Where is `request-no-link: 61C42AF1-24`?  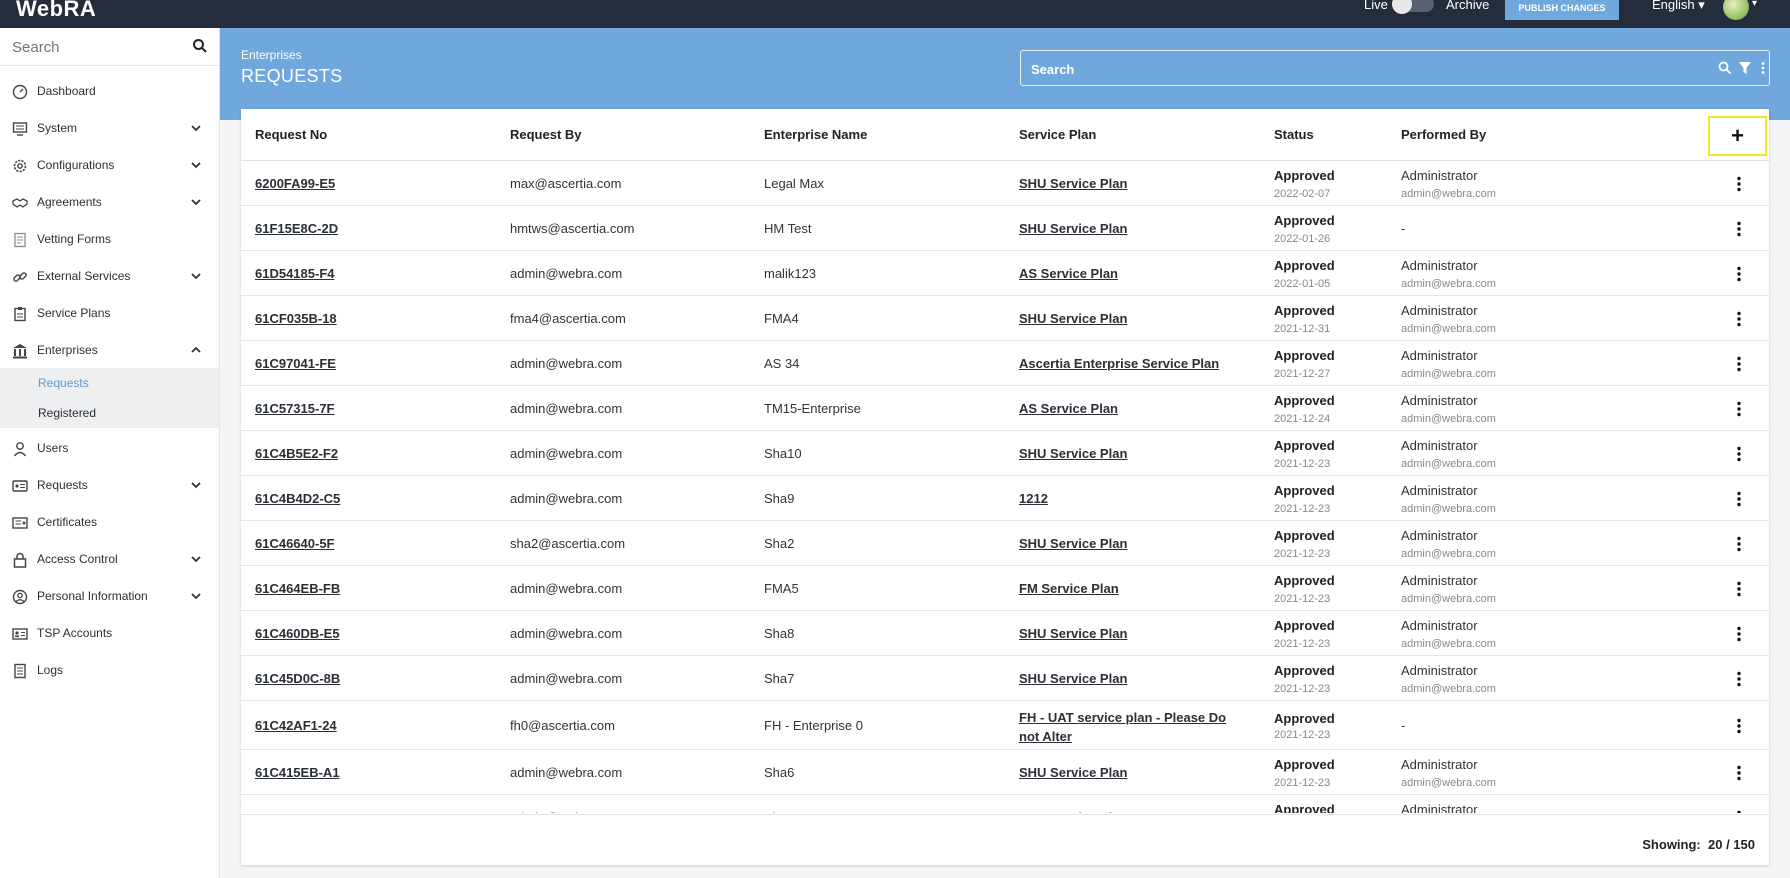
request-no-link: 61C42AF1-24 is located at coordinates (296, 725).